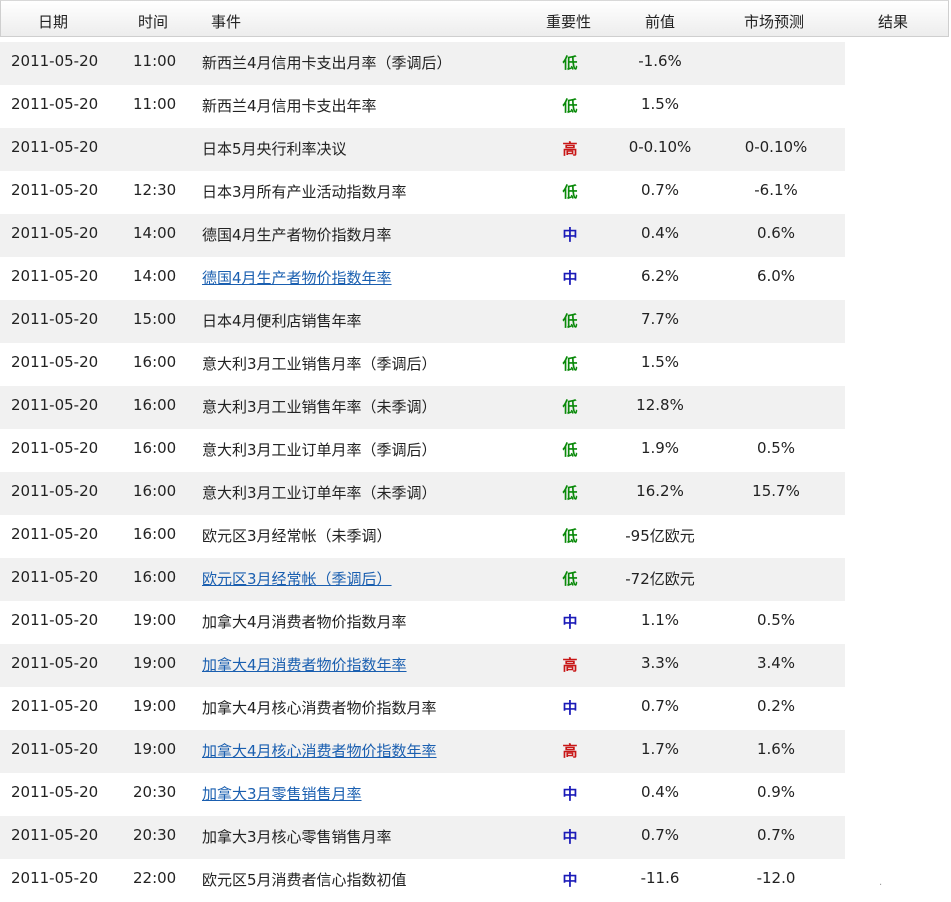  What do you see at coordinates (319, 450) in the screenshot?
I see `event-name: 意大利3月工业订单月率（季调后）` at bounding box center [319, 450].